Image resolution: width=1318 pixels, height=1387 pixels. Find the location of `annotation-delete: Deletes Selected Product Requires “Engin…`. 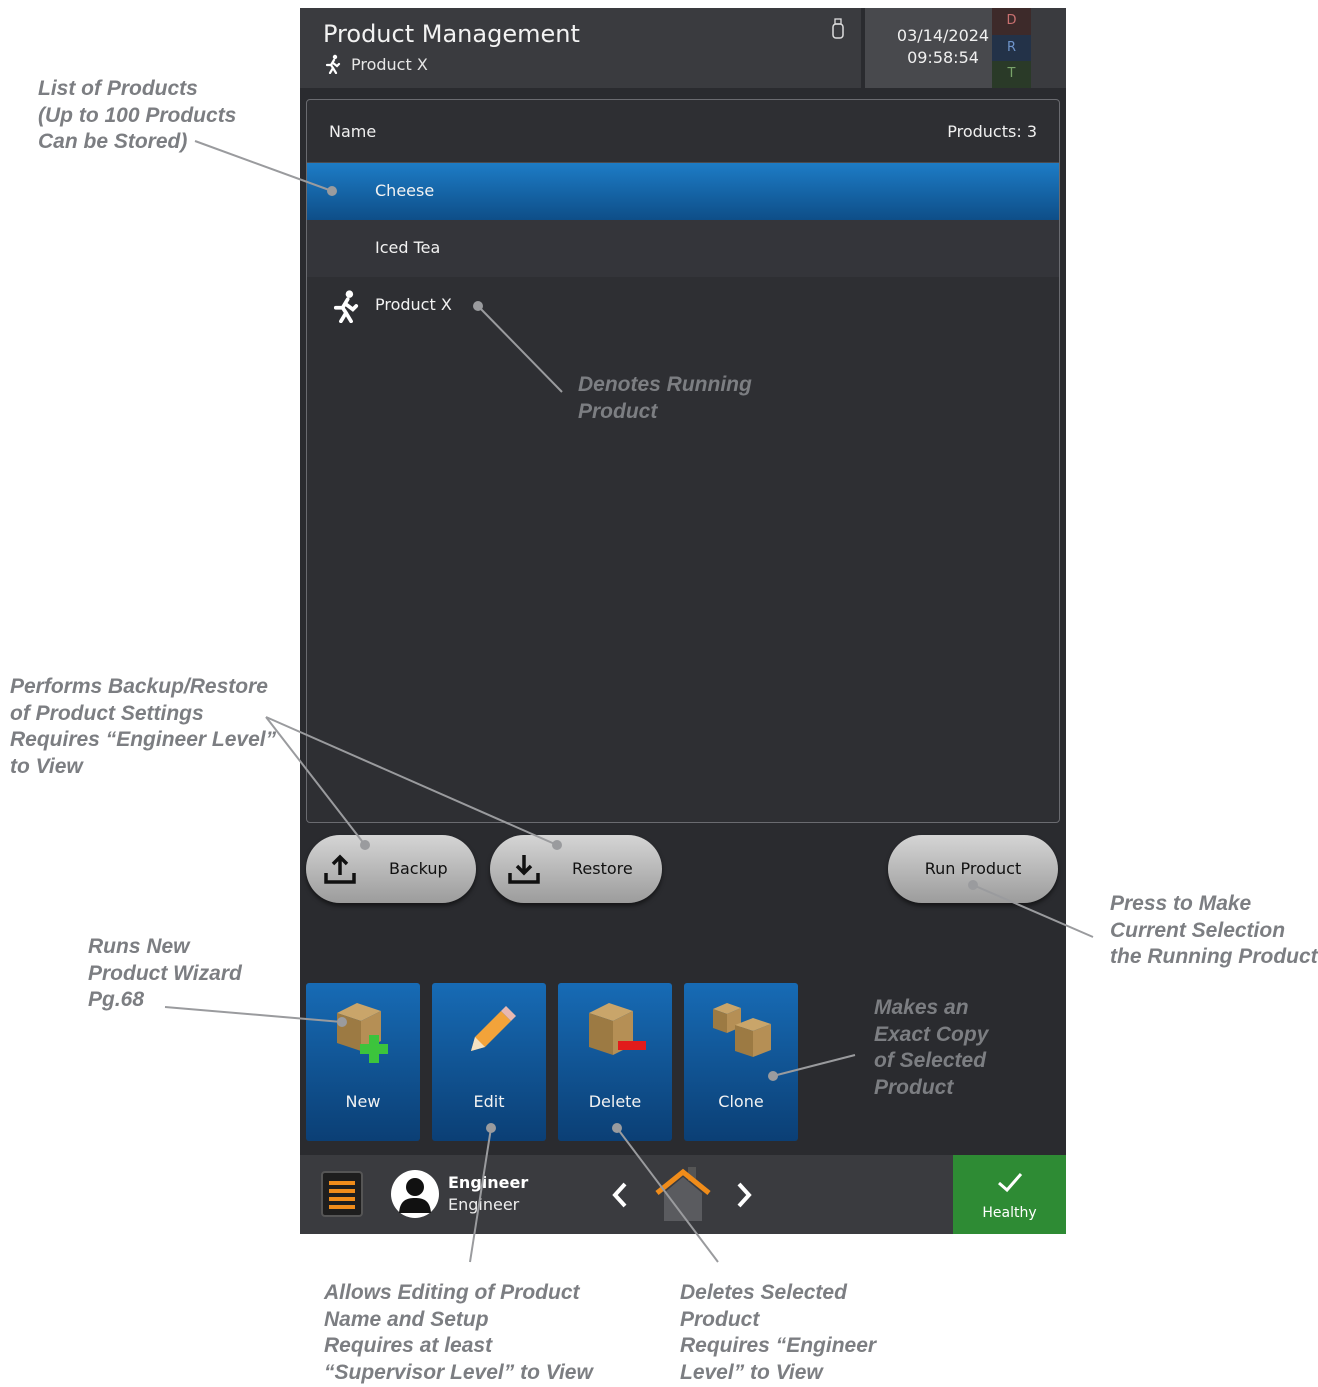

annotation-delete: Deletes Selected Product Requires “Engin… is located at coordinates (778, 1332).